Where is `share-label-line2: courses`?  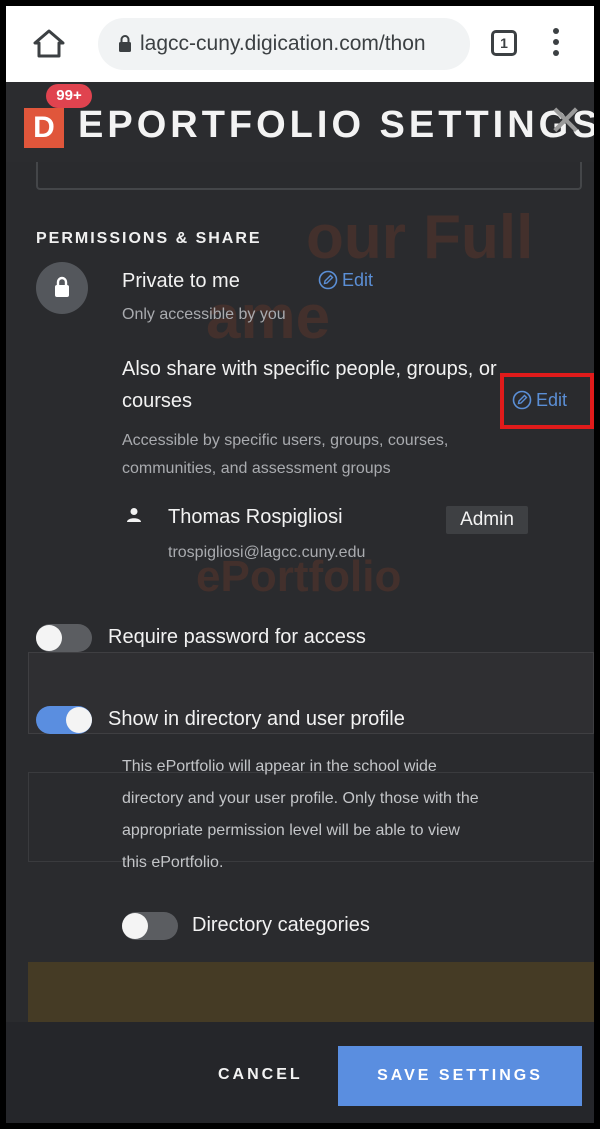
share-label-line2: courses is located at coordinates (157, 401).